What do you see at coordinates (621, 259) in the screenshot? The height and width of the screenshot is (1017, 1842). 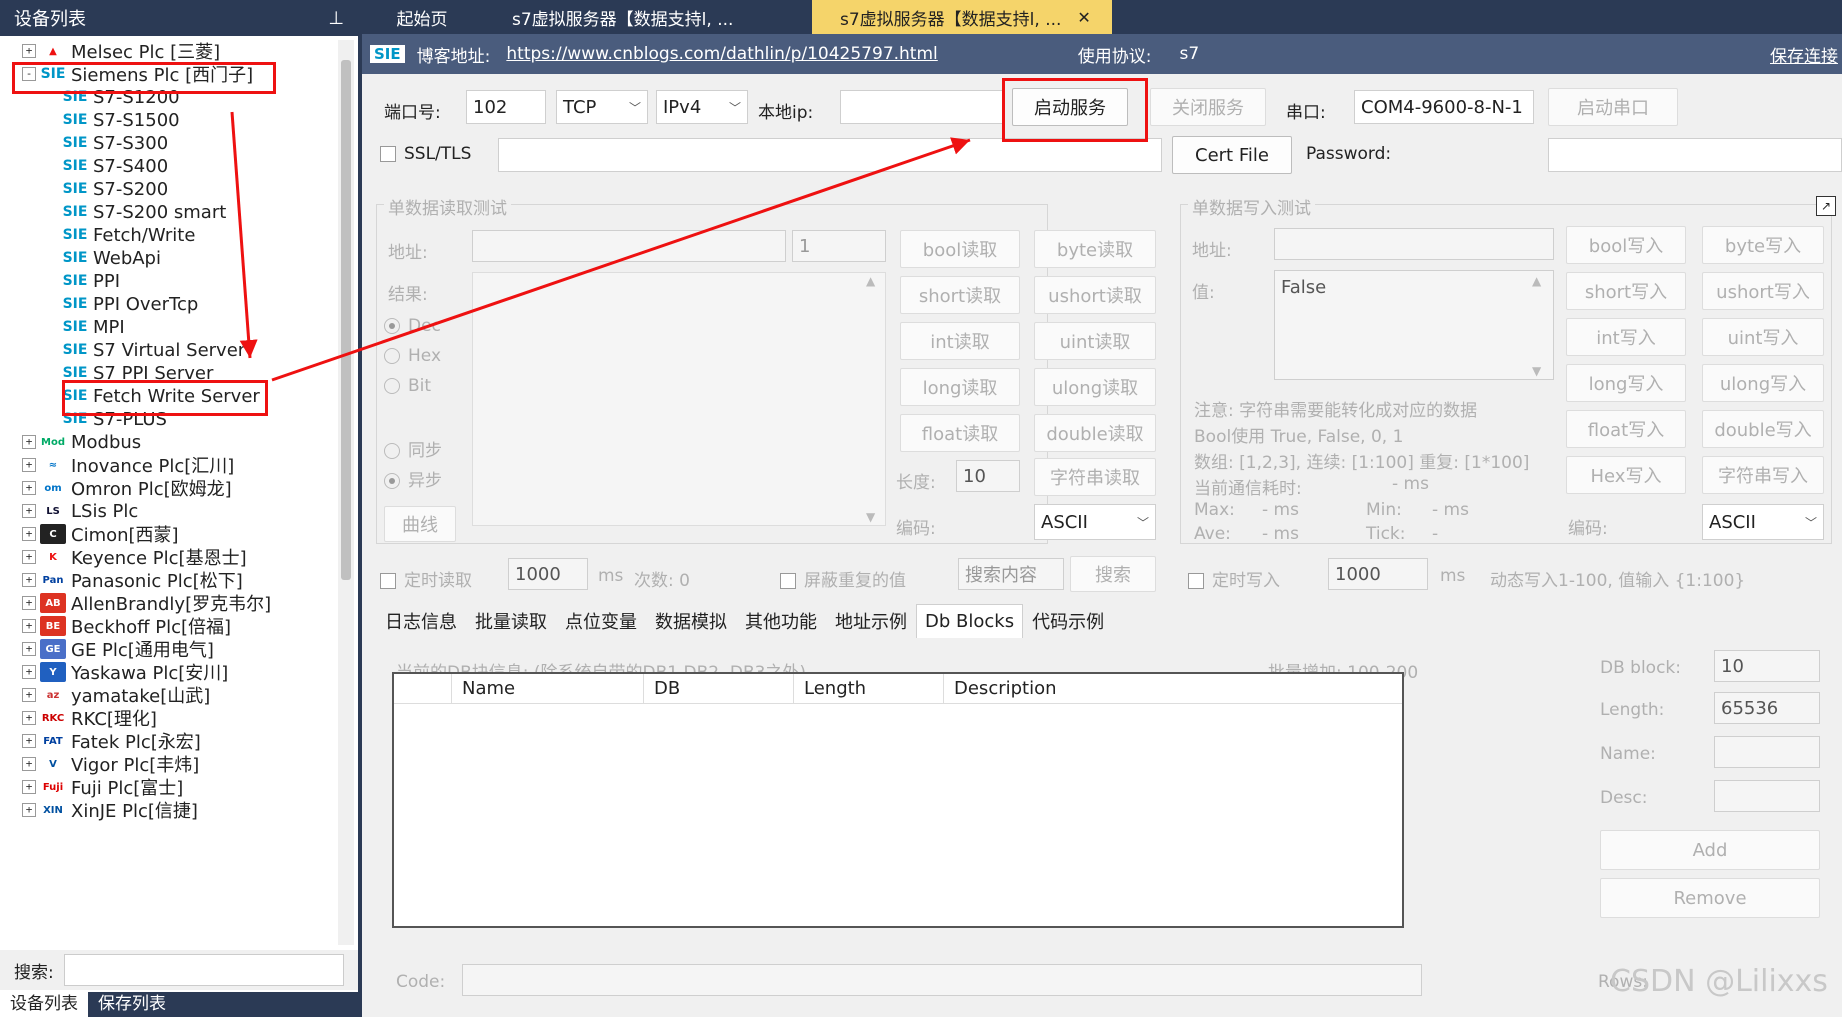 I see `arrow-to-start` at bounding box center [621, 259].